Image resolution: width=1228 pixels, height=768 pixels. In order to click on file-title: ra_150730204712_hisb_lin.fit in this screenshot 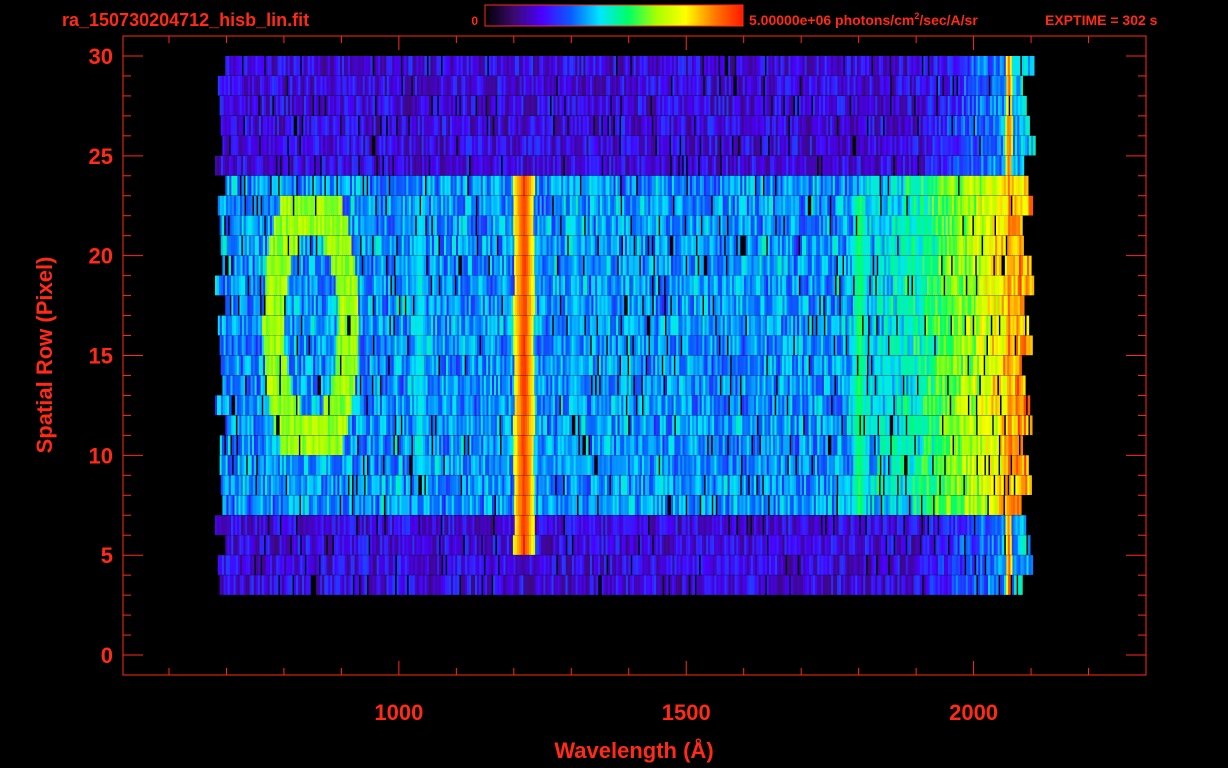, I will do `click(185, 20)`.